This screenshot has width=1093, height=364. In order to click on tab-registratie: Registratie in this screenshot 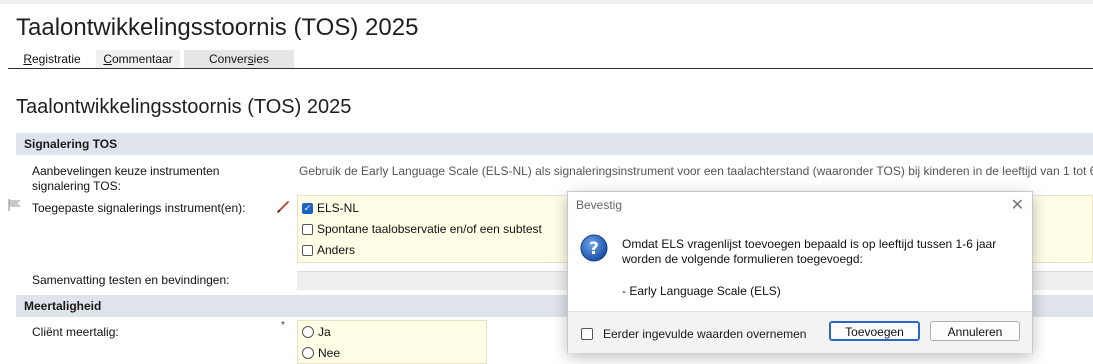, I will do `click(52, 59)`.